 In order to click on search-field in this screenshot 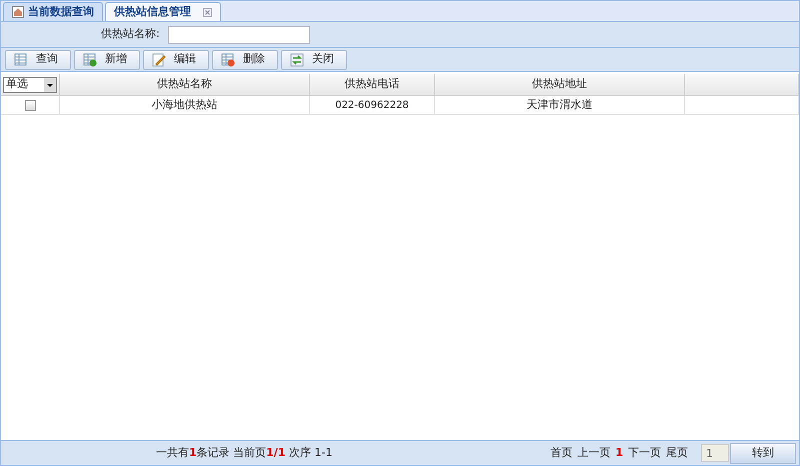, I will do `click(239, 35)`.